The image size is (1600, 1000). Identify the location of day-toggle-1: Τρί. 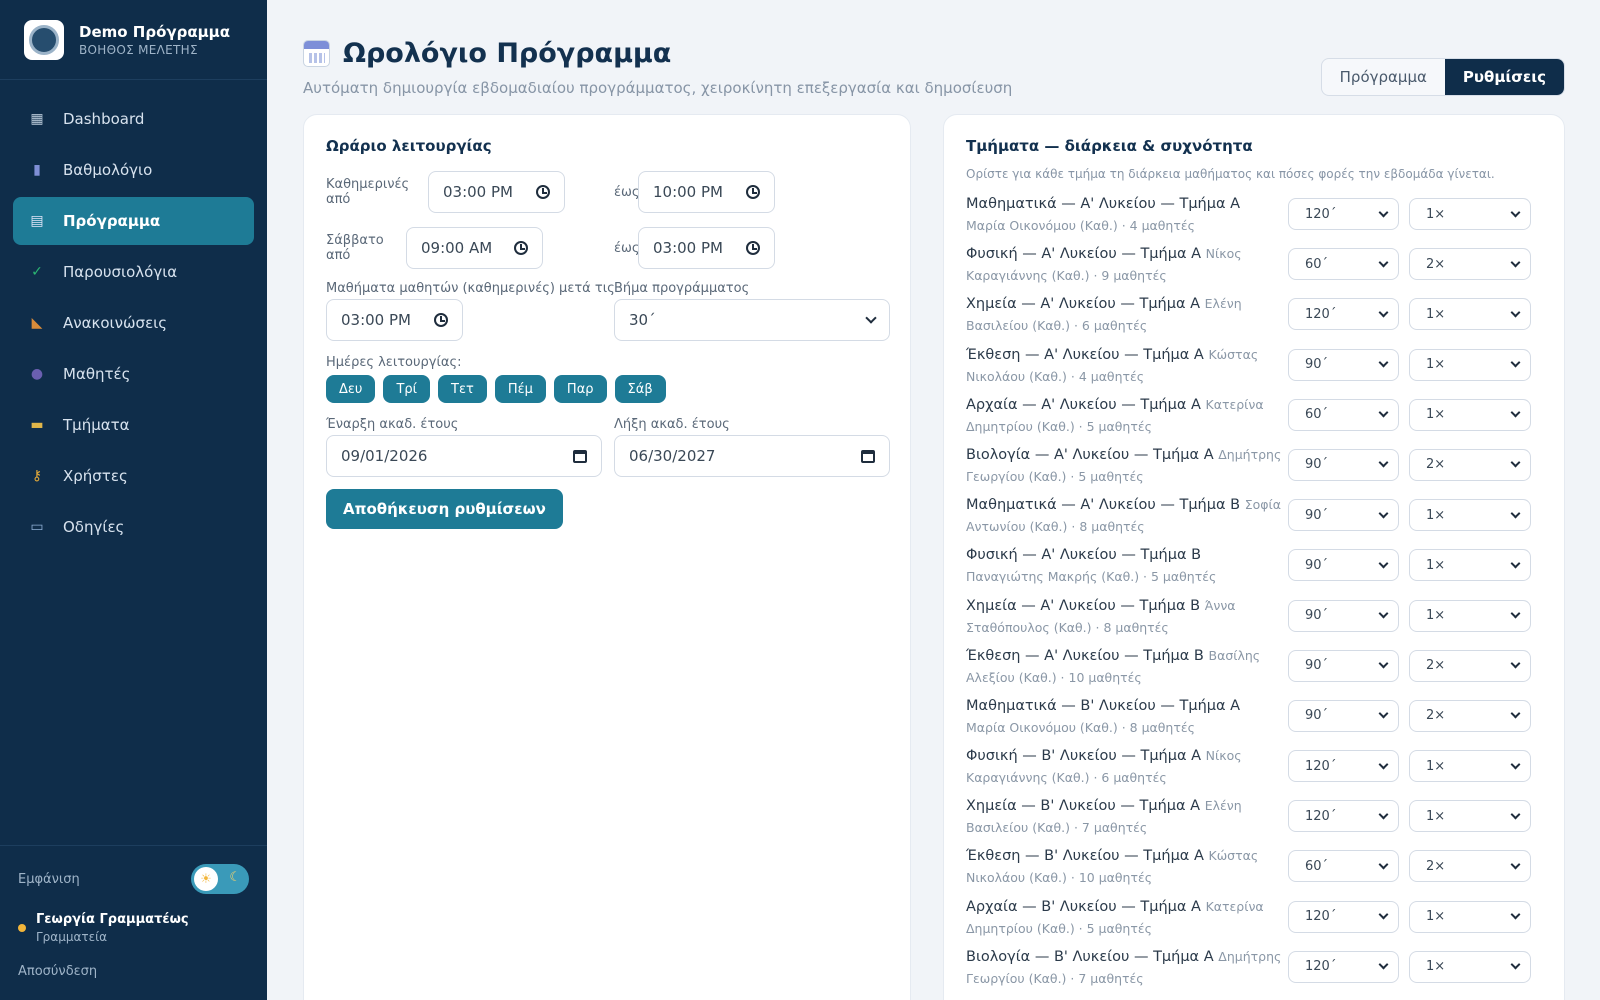
(407, 389).